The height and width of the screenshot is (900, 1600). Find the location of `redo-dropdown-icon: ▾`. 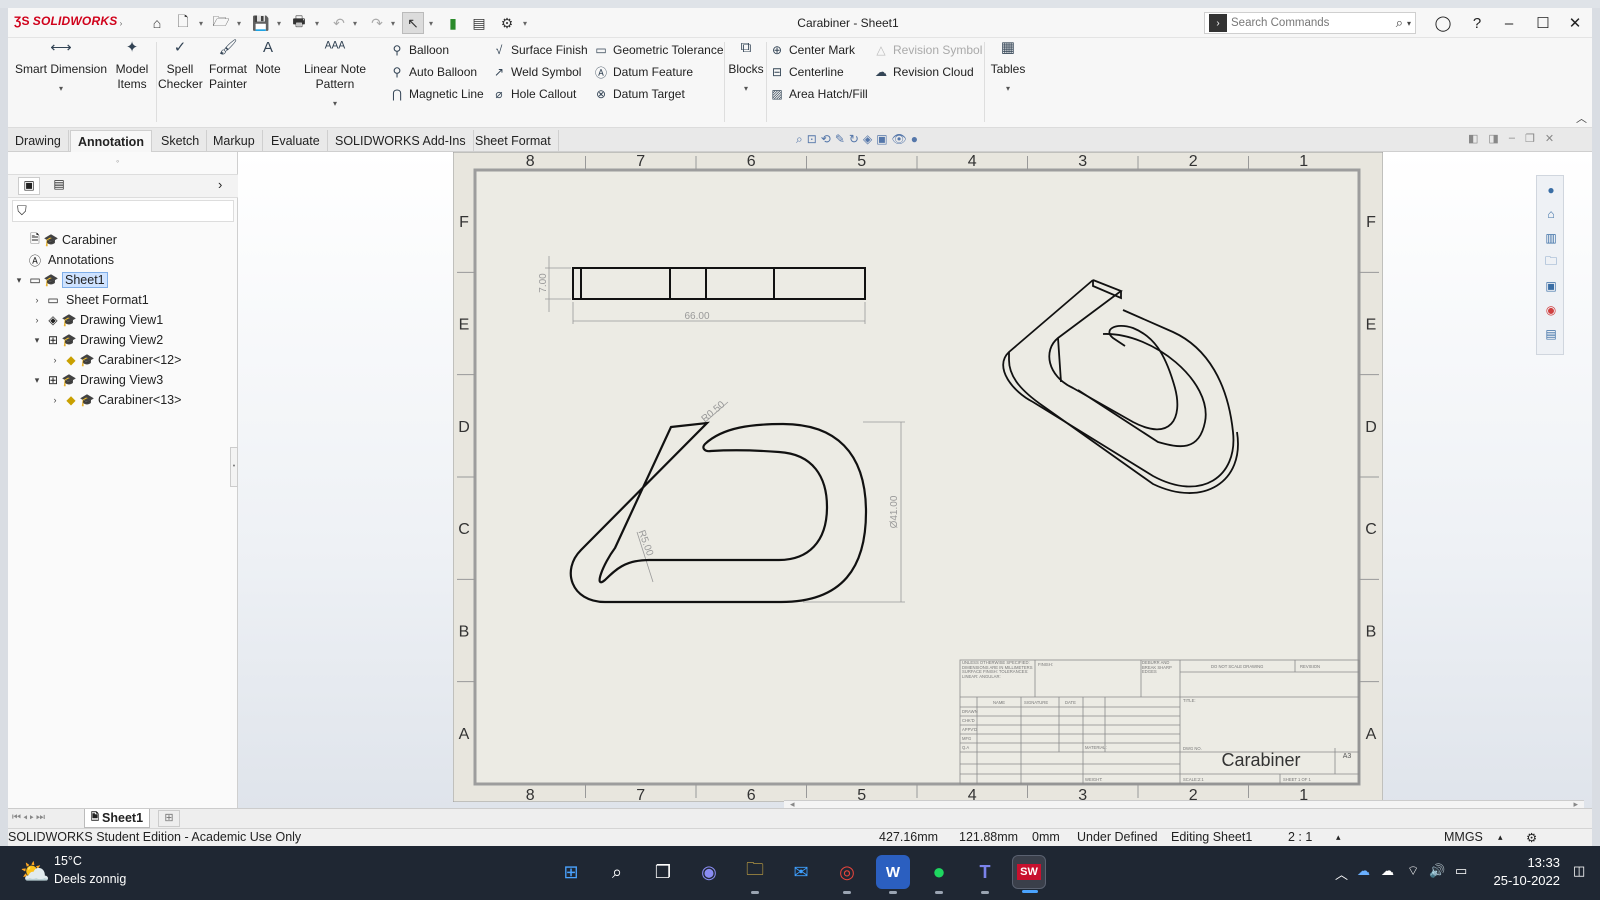

redo-dropdown-icon: ▾ is located at coordinates (393, 23).